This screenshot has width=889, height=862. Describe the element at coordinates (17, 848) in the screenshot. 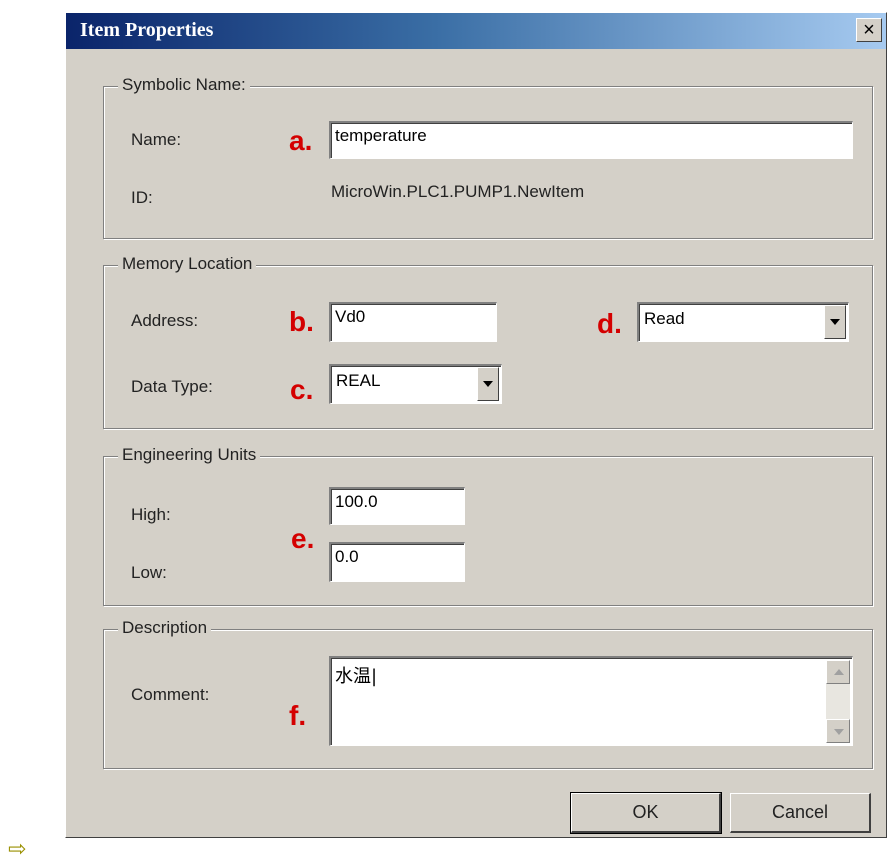

I see `arrow-right-icon: ⇨` at that location.